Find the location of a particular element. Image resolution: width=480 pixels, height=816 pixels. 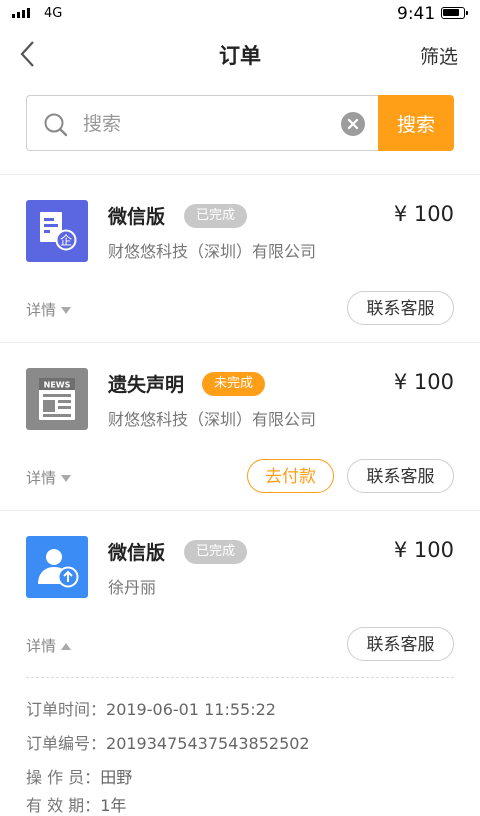

network-type: 4G is located at coordinates (53, 13).